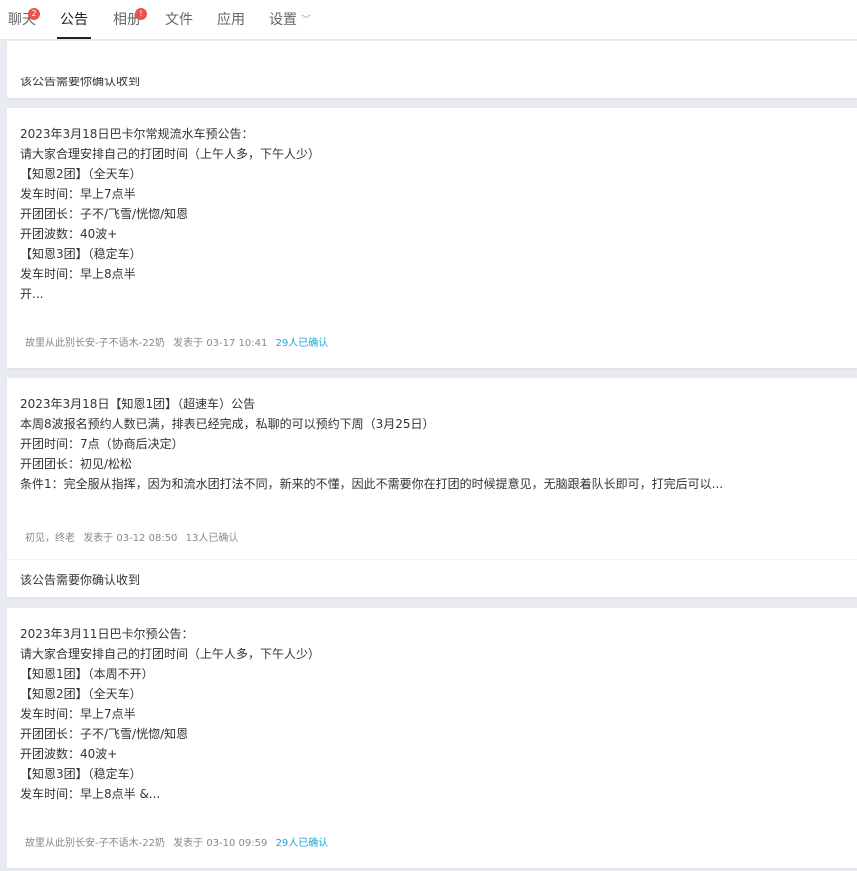 This screenshot has width=857, height=871. Describe the element at coordinates (74, 20) in the screenshot. I see `tab-announcements-label: 公告` at that location.